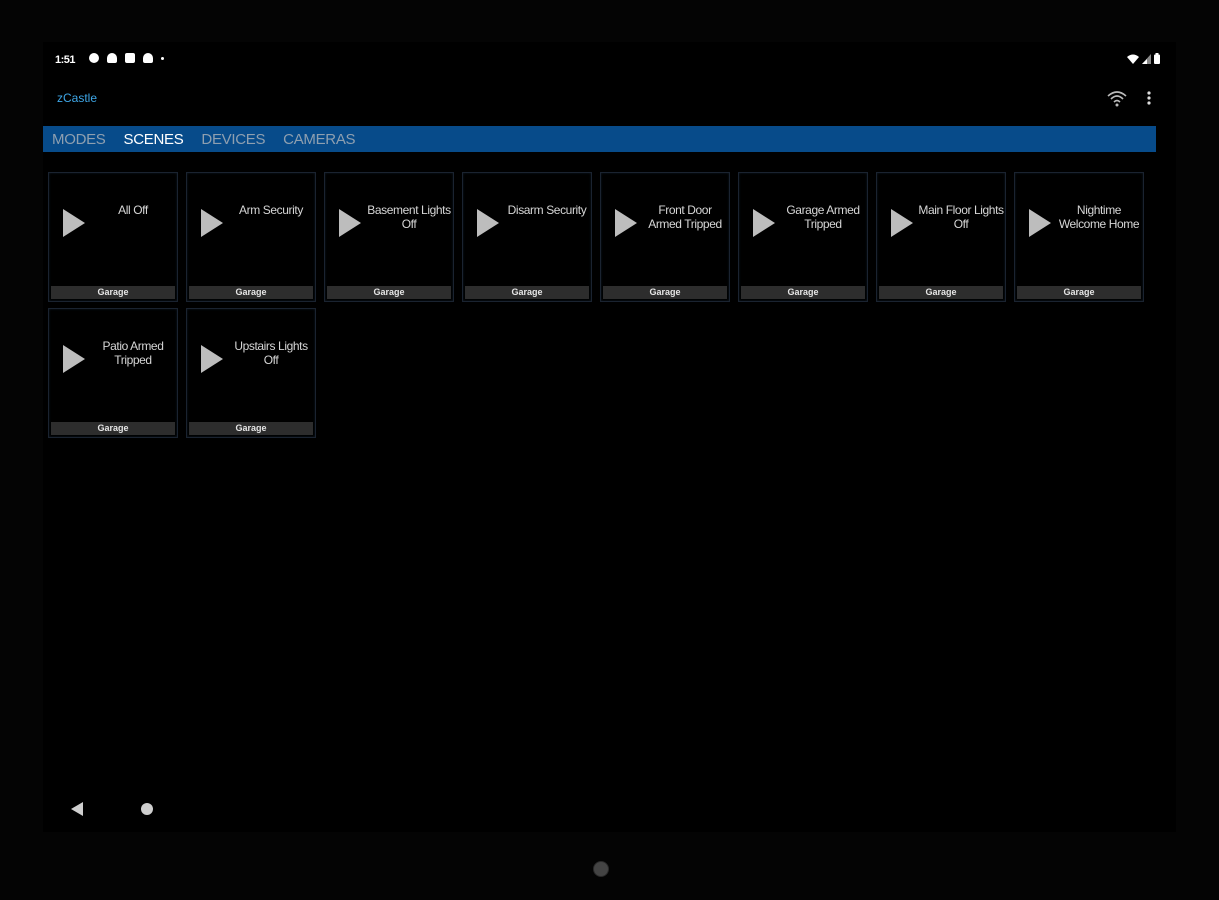 Image resolution: width=1219 pixels, height=900 pixels. What do you see at coordinates (685, 217) in the screenshot?
I see `scene-label: Front Door Armed Tripped` at bounding box center [685, 217].